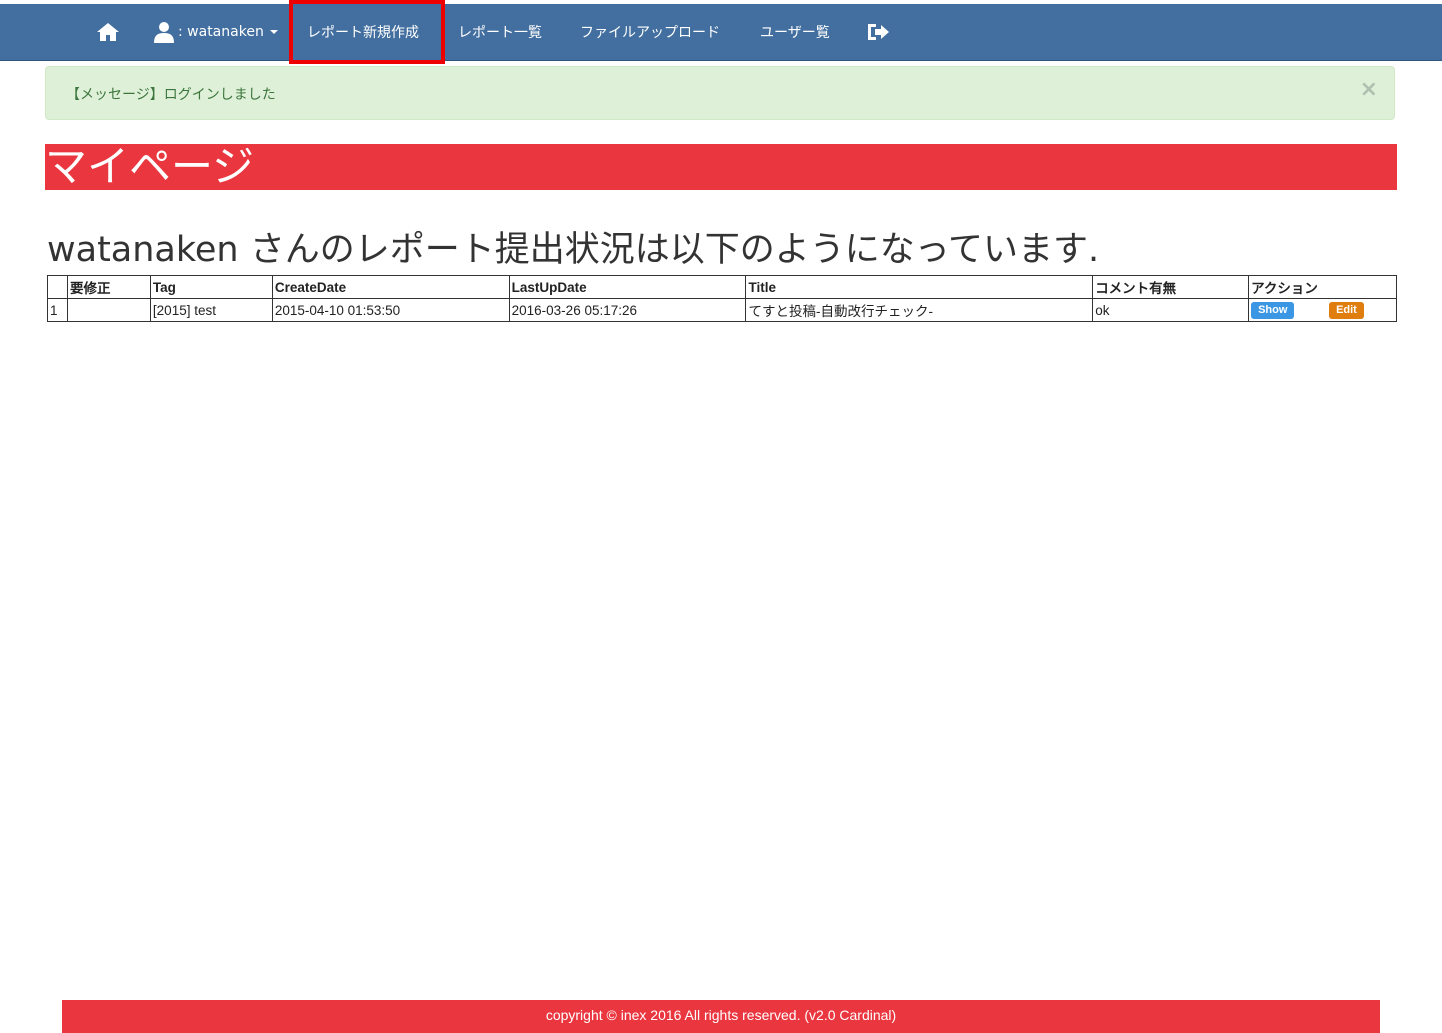  What do you see at coordinates (721, 167) in the screenshot?
I see `page-title: マイページ` at bounding box center [721, 167].